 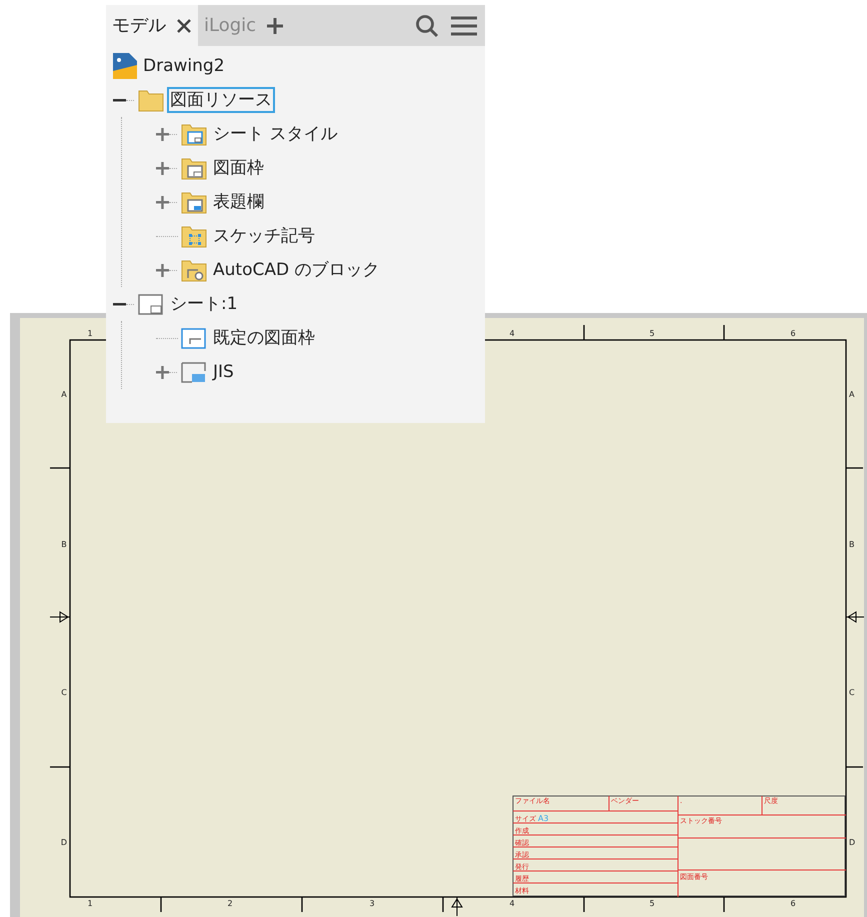 What do you see at coordinates (184, 26) in the screenshot?
I see `close-icon` at bounding box center [184, 26].